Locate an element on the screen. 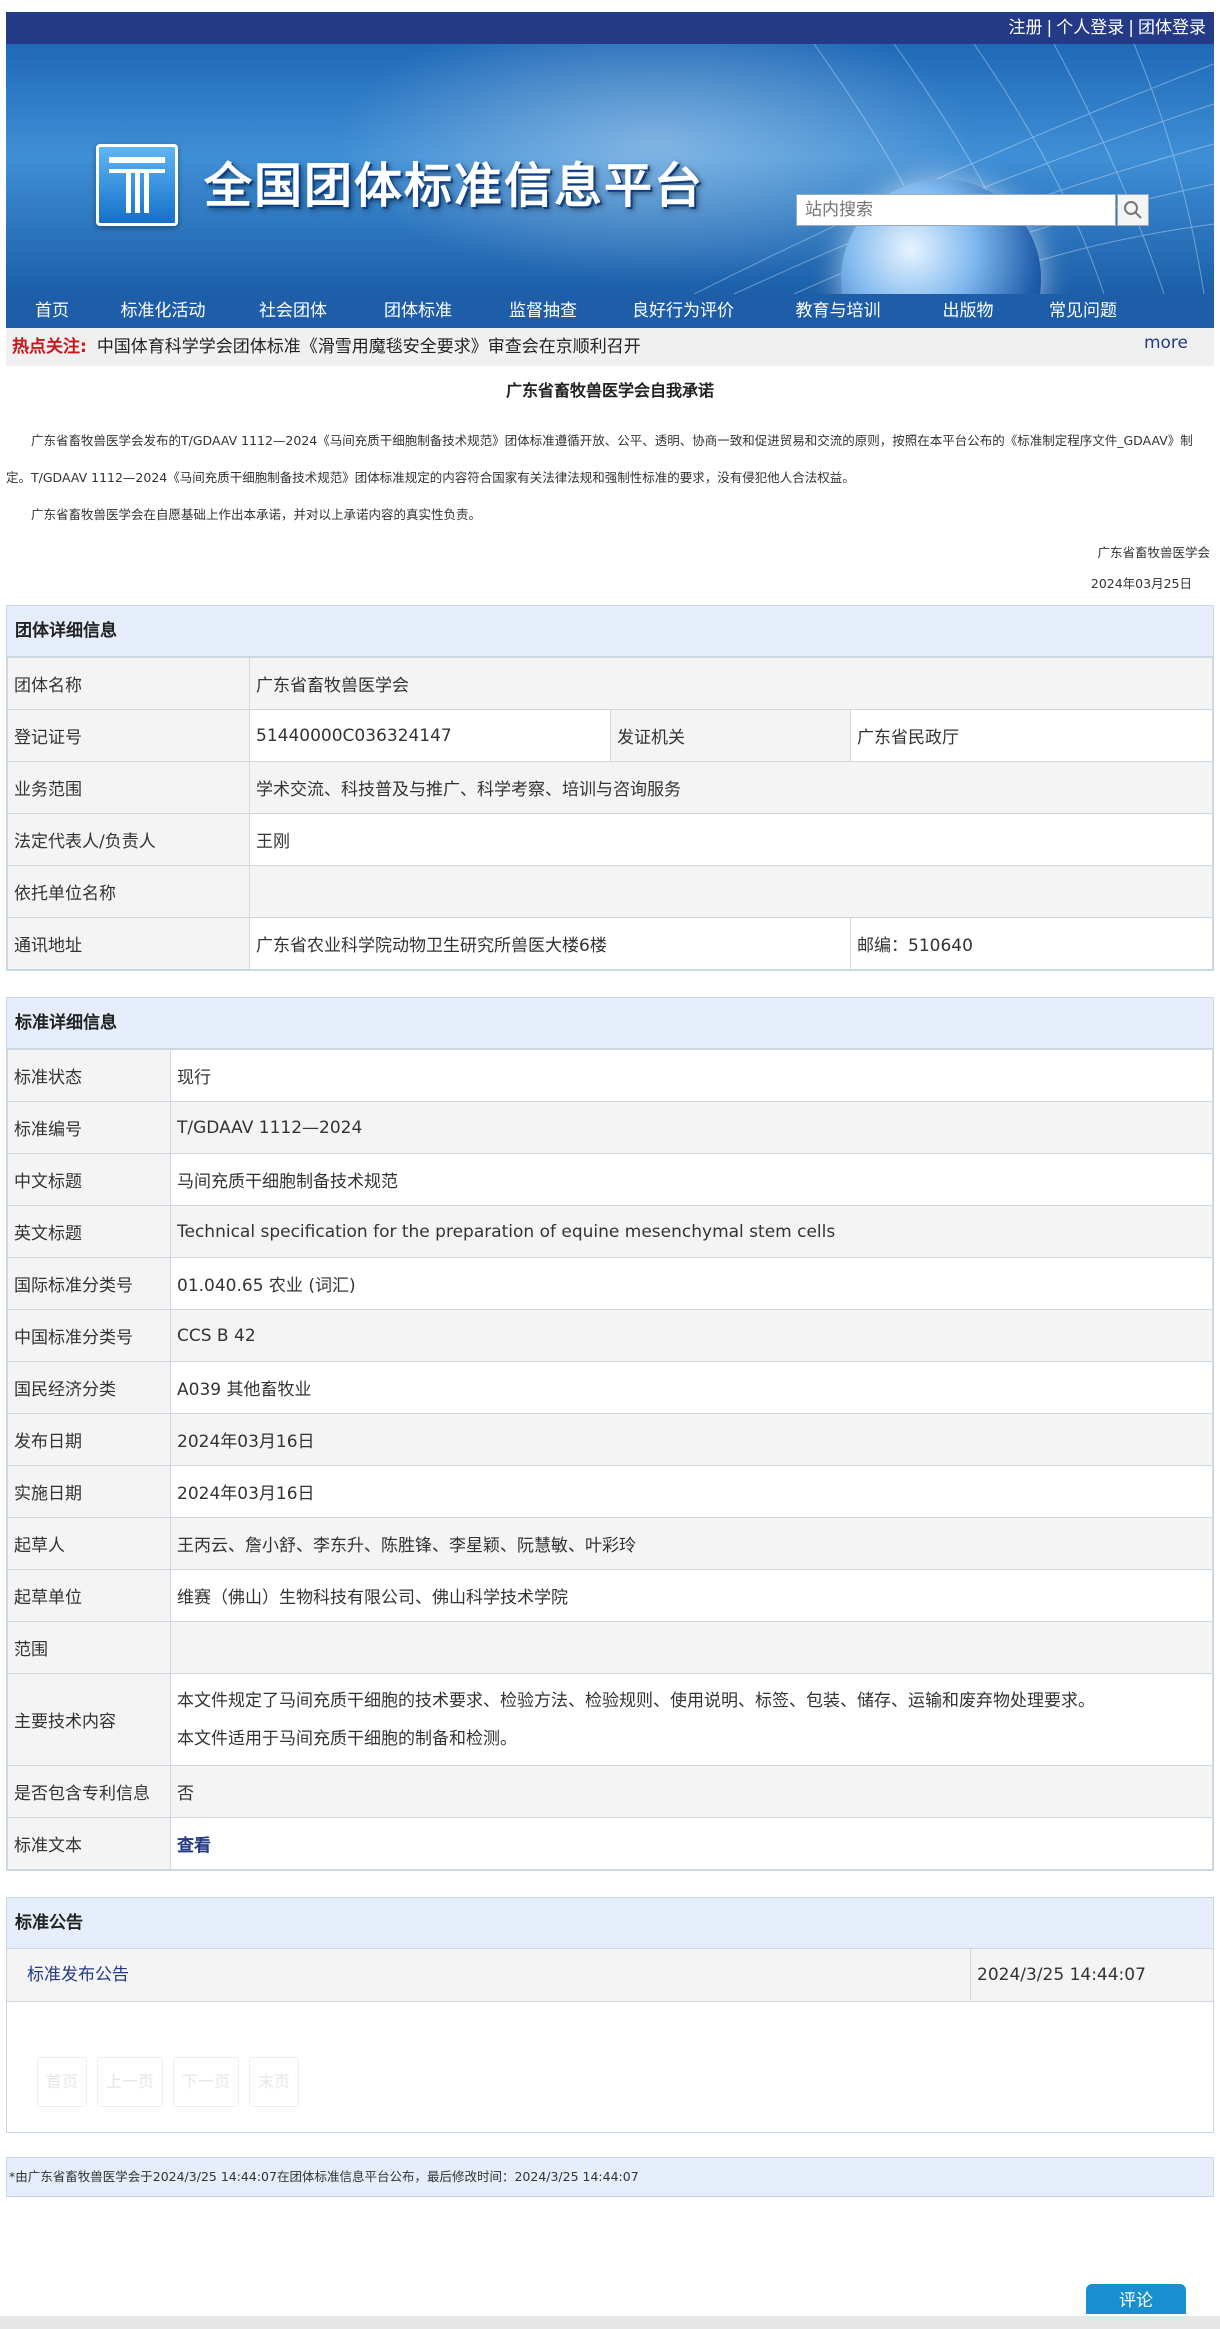  announcement-time: 2024/3/25 14:44:07 is located at coordinates (1061, 1975).